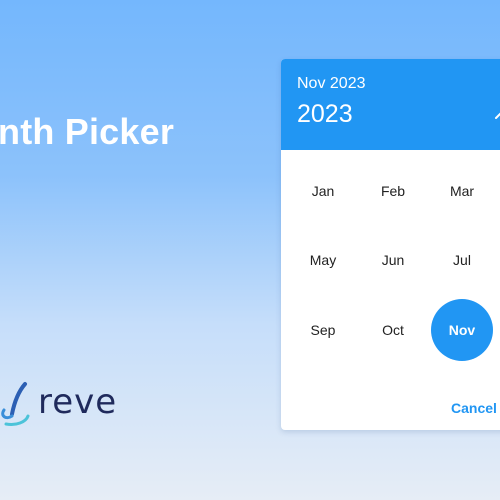 The height and width of the screenshot is (500, 500). What do you see at coordinates (15, 404) in the screenshot?
I see `reve-logo-icon` at bounding box center [15, 404].